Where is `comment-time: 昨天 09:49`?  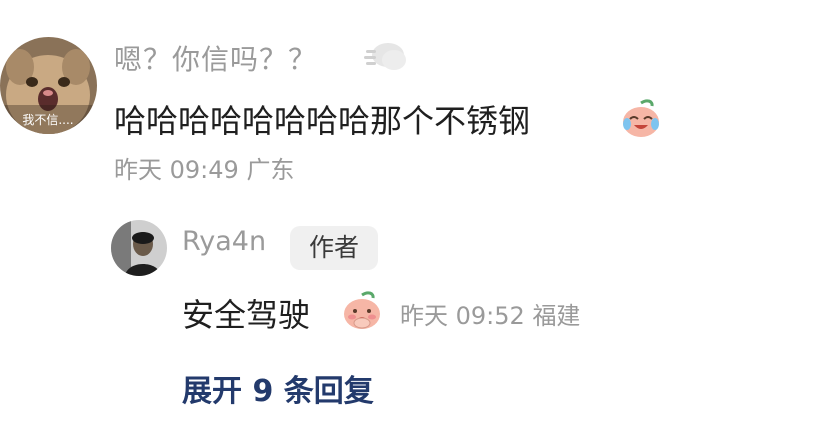 comment-time: 昨天 09:49 is located at coordinates (176, 170).